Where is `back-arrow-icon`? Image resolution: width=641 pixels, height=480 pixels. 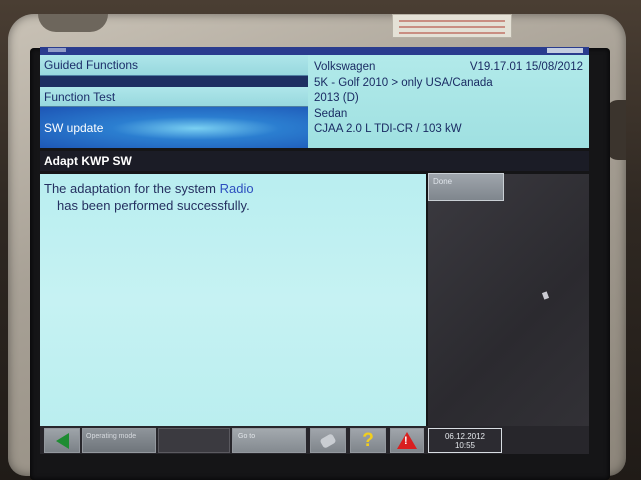 back-arrow-icon is located at coordinates (62, 440).